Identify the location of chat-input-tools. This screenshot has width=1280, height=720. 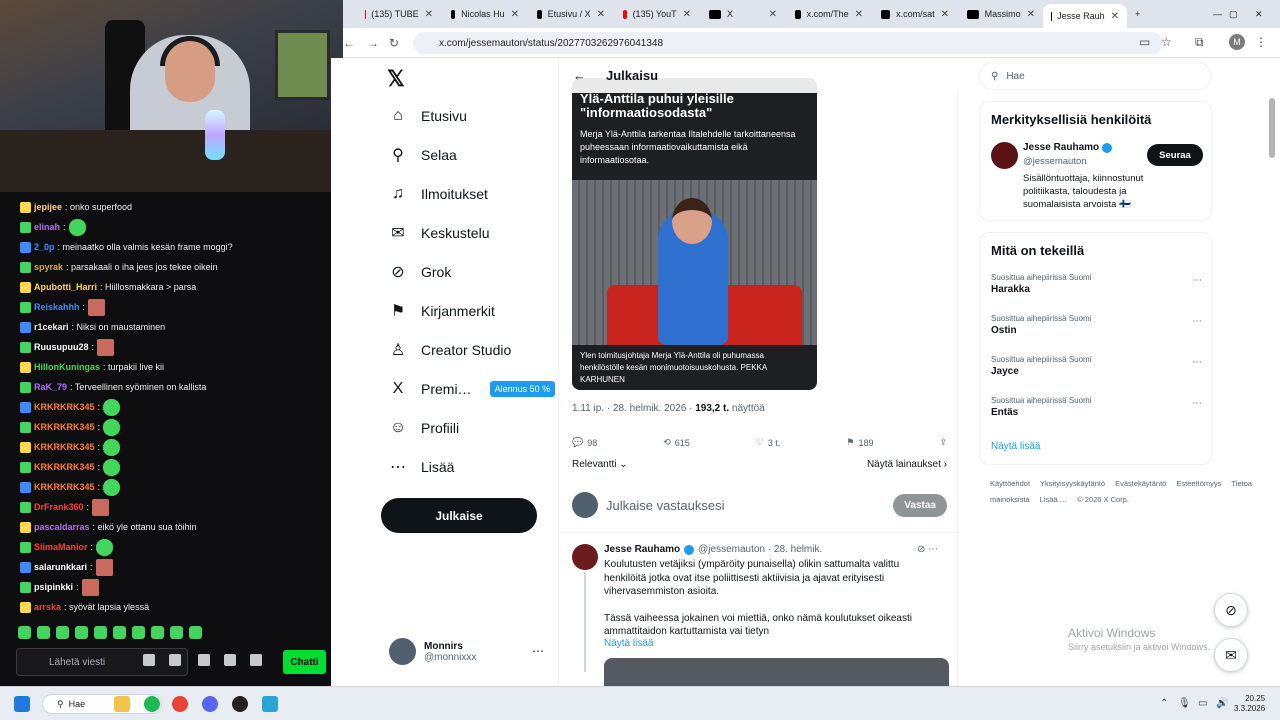
(162, 660).